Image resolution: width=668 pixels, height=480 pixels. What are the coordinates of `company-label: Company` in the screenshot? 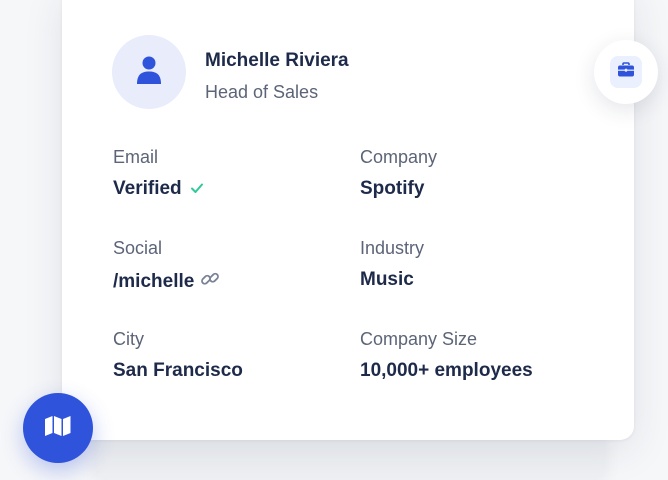 It's located at (399, 157).